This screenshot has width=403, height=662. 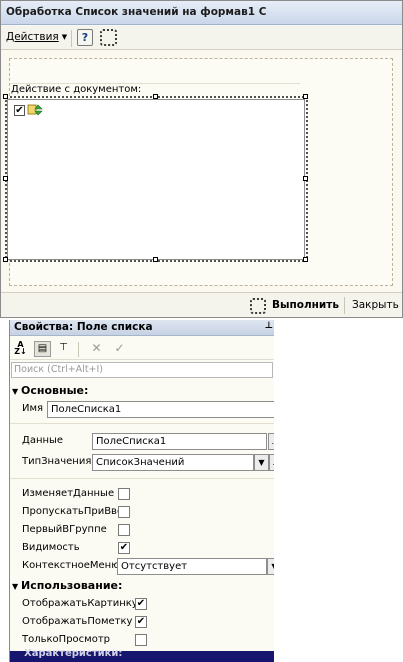 I want to click on show-picture-checkbox: ✔, so click(x=141, y=604).